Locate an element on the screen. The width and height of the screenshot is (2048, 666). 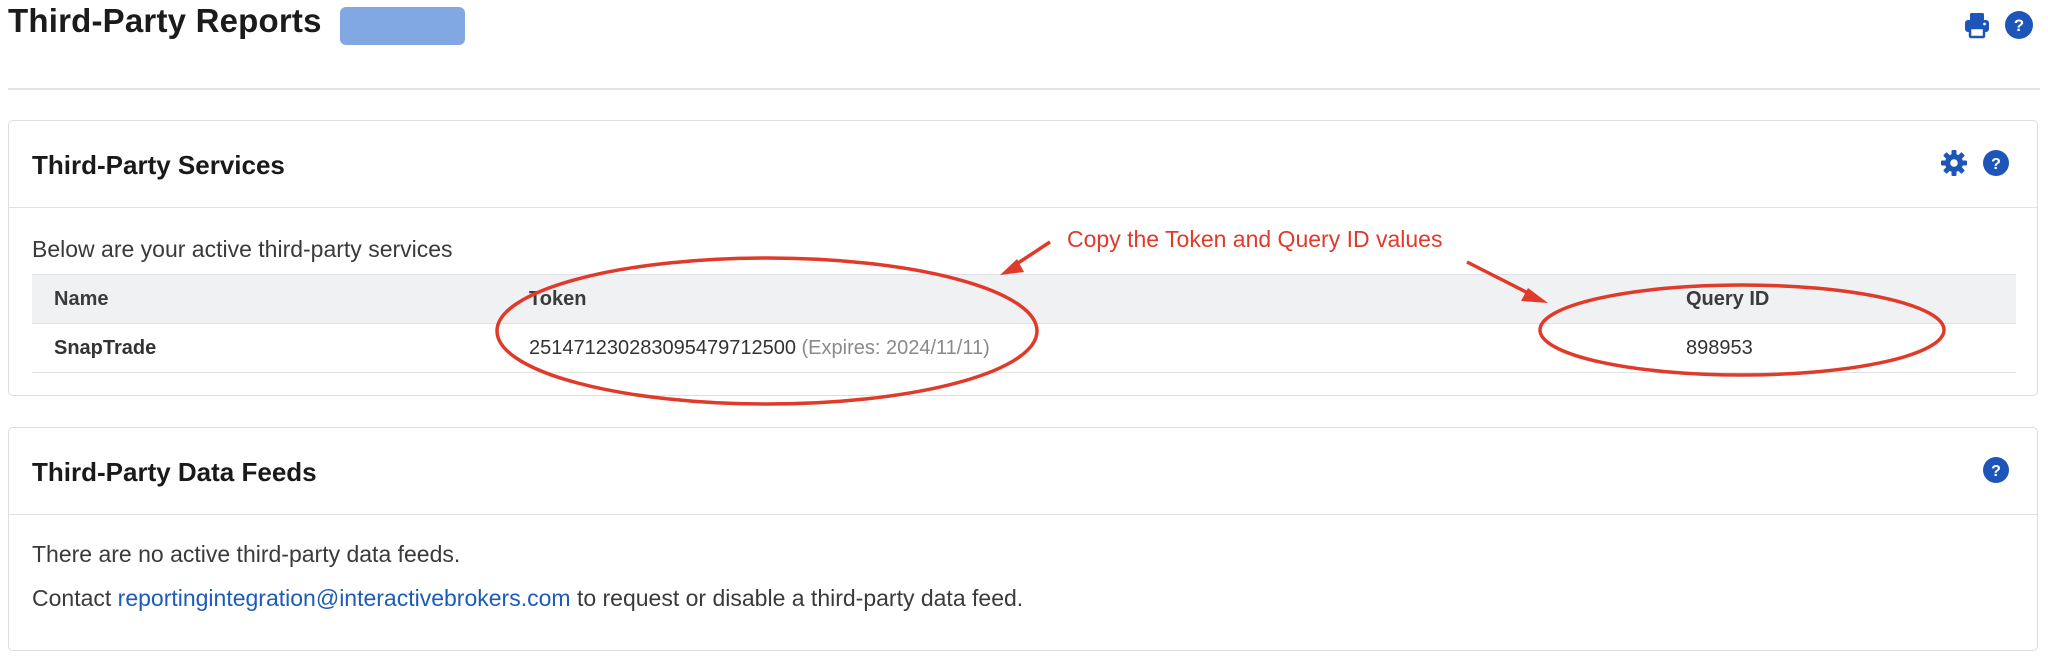
service-name: SnapTrade is located at coordinates (280, 348).